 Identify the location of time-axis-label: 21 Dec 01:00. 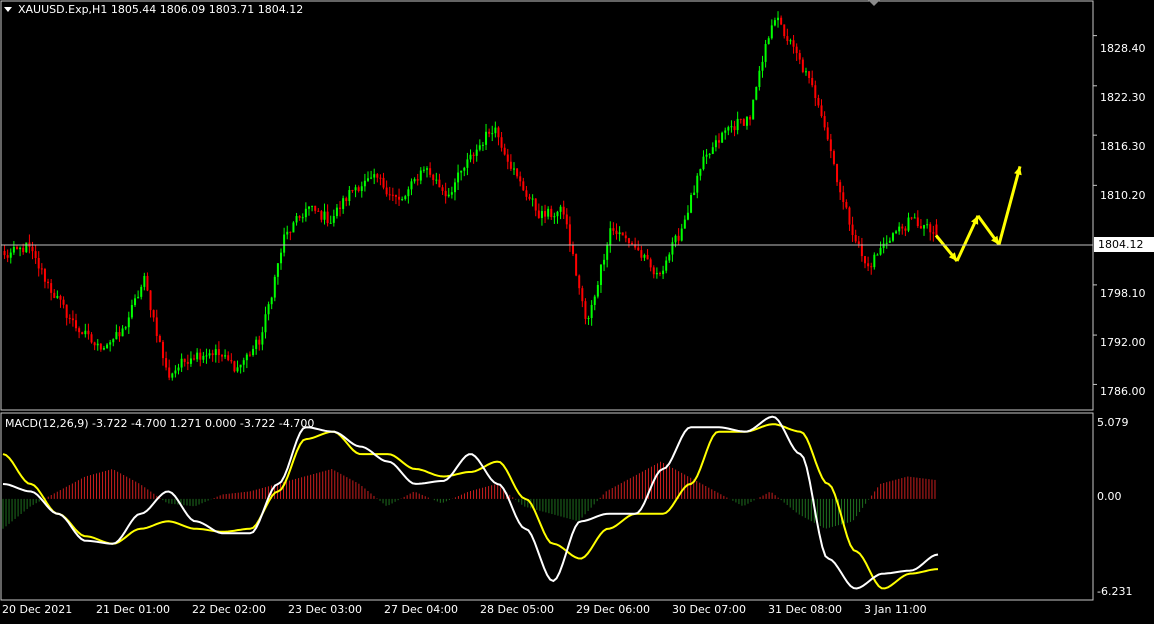
(133, 609).